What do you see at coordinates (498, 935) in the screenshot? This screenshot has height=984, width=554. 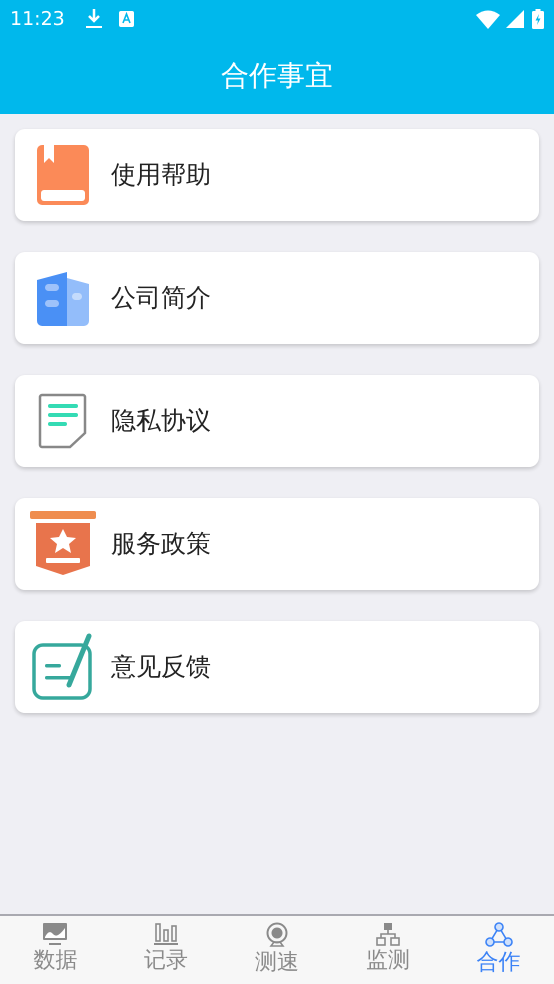 I see `three-circles-icon` at bounding box center [498, 935].